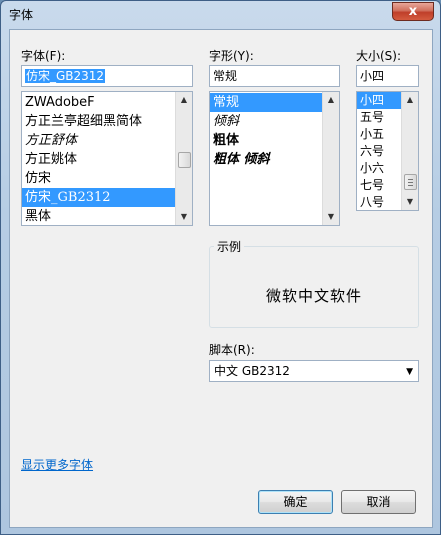 Image resolution: width=441 pixels, height=535 pixels. I want to click on font-style-list: 常规 倾斜 粗体 粗体 倾斜 ▲ ▼, so click(274, 158).